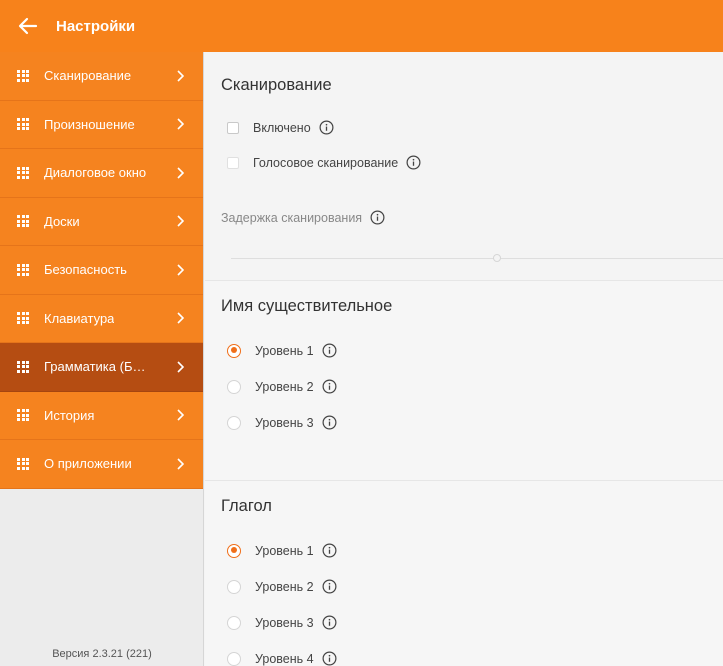 The height and width of the screenshot is (666, 723). Describe the element at coordinates (361, 26) in the screenshot. I see `app-bar: Настройки` at that location.